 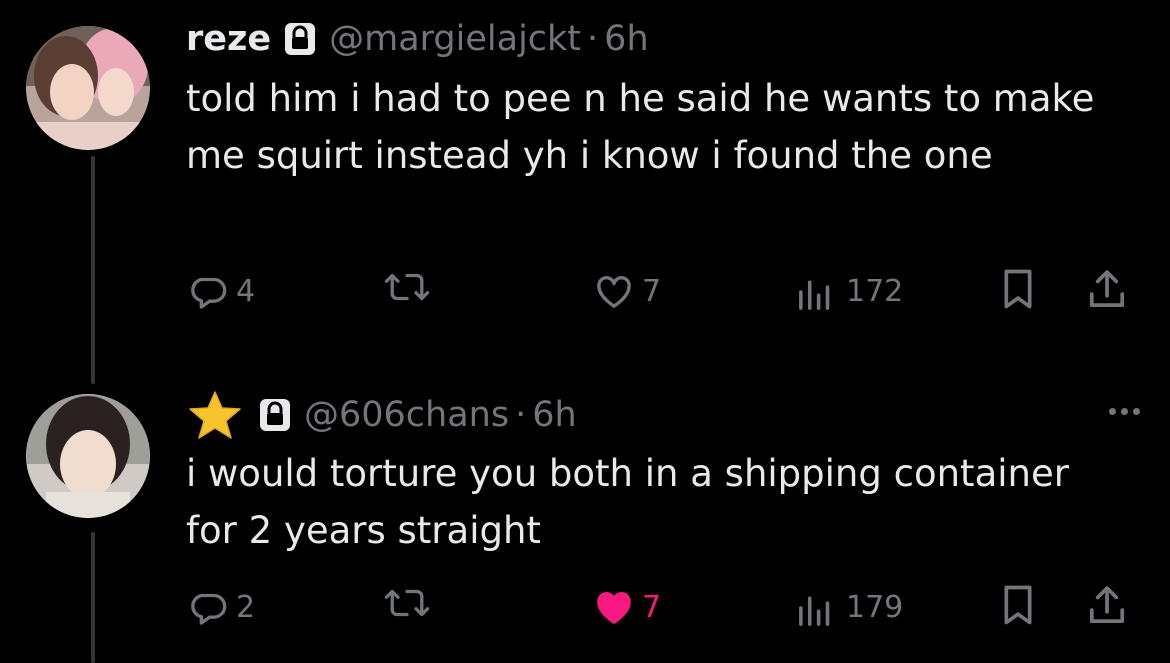 What do you see at coordinates (215, 415) in the screenshot?
I see `star-emoji-icon` at bounding box center [215, 415].